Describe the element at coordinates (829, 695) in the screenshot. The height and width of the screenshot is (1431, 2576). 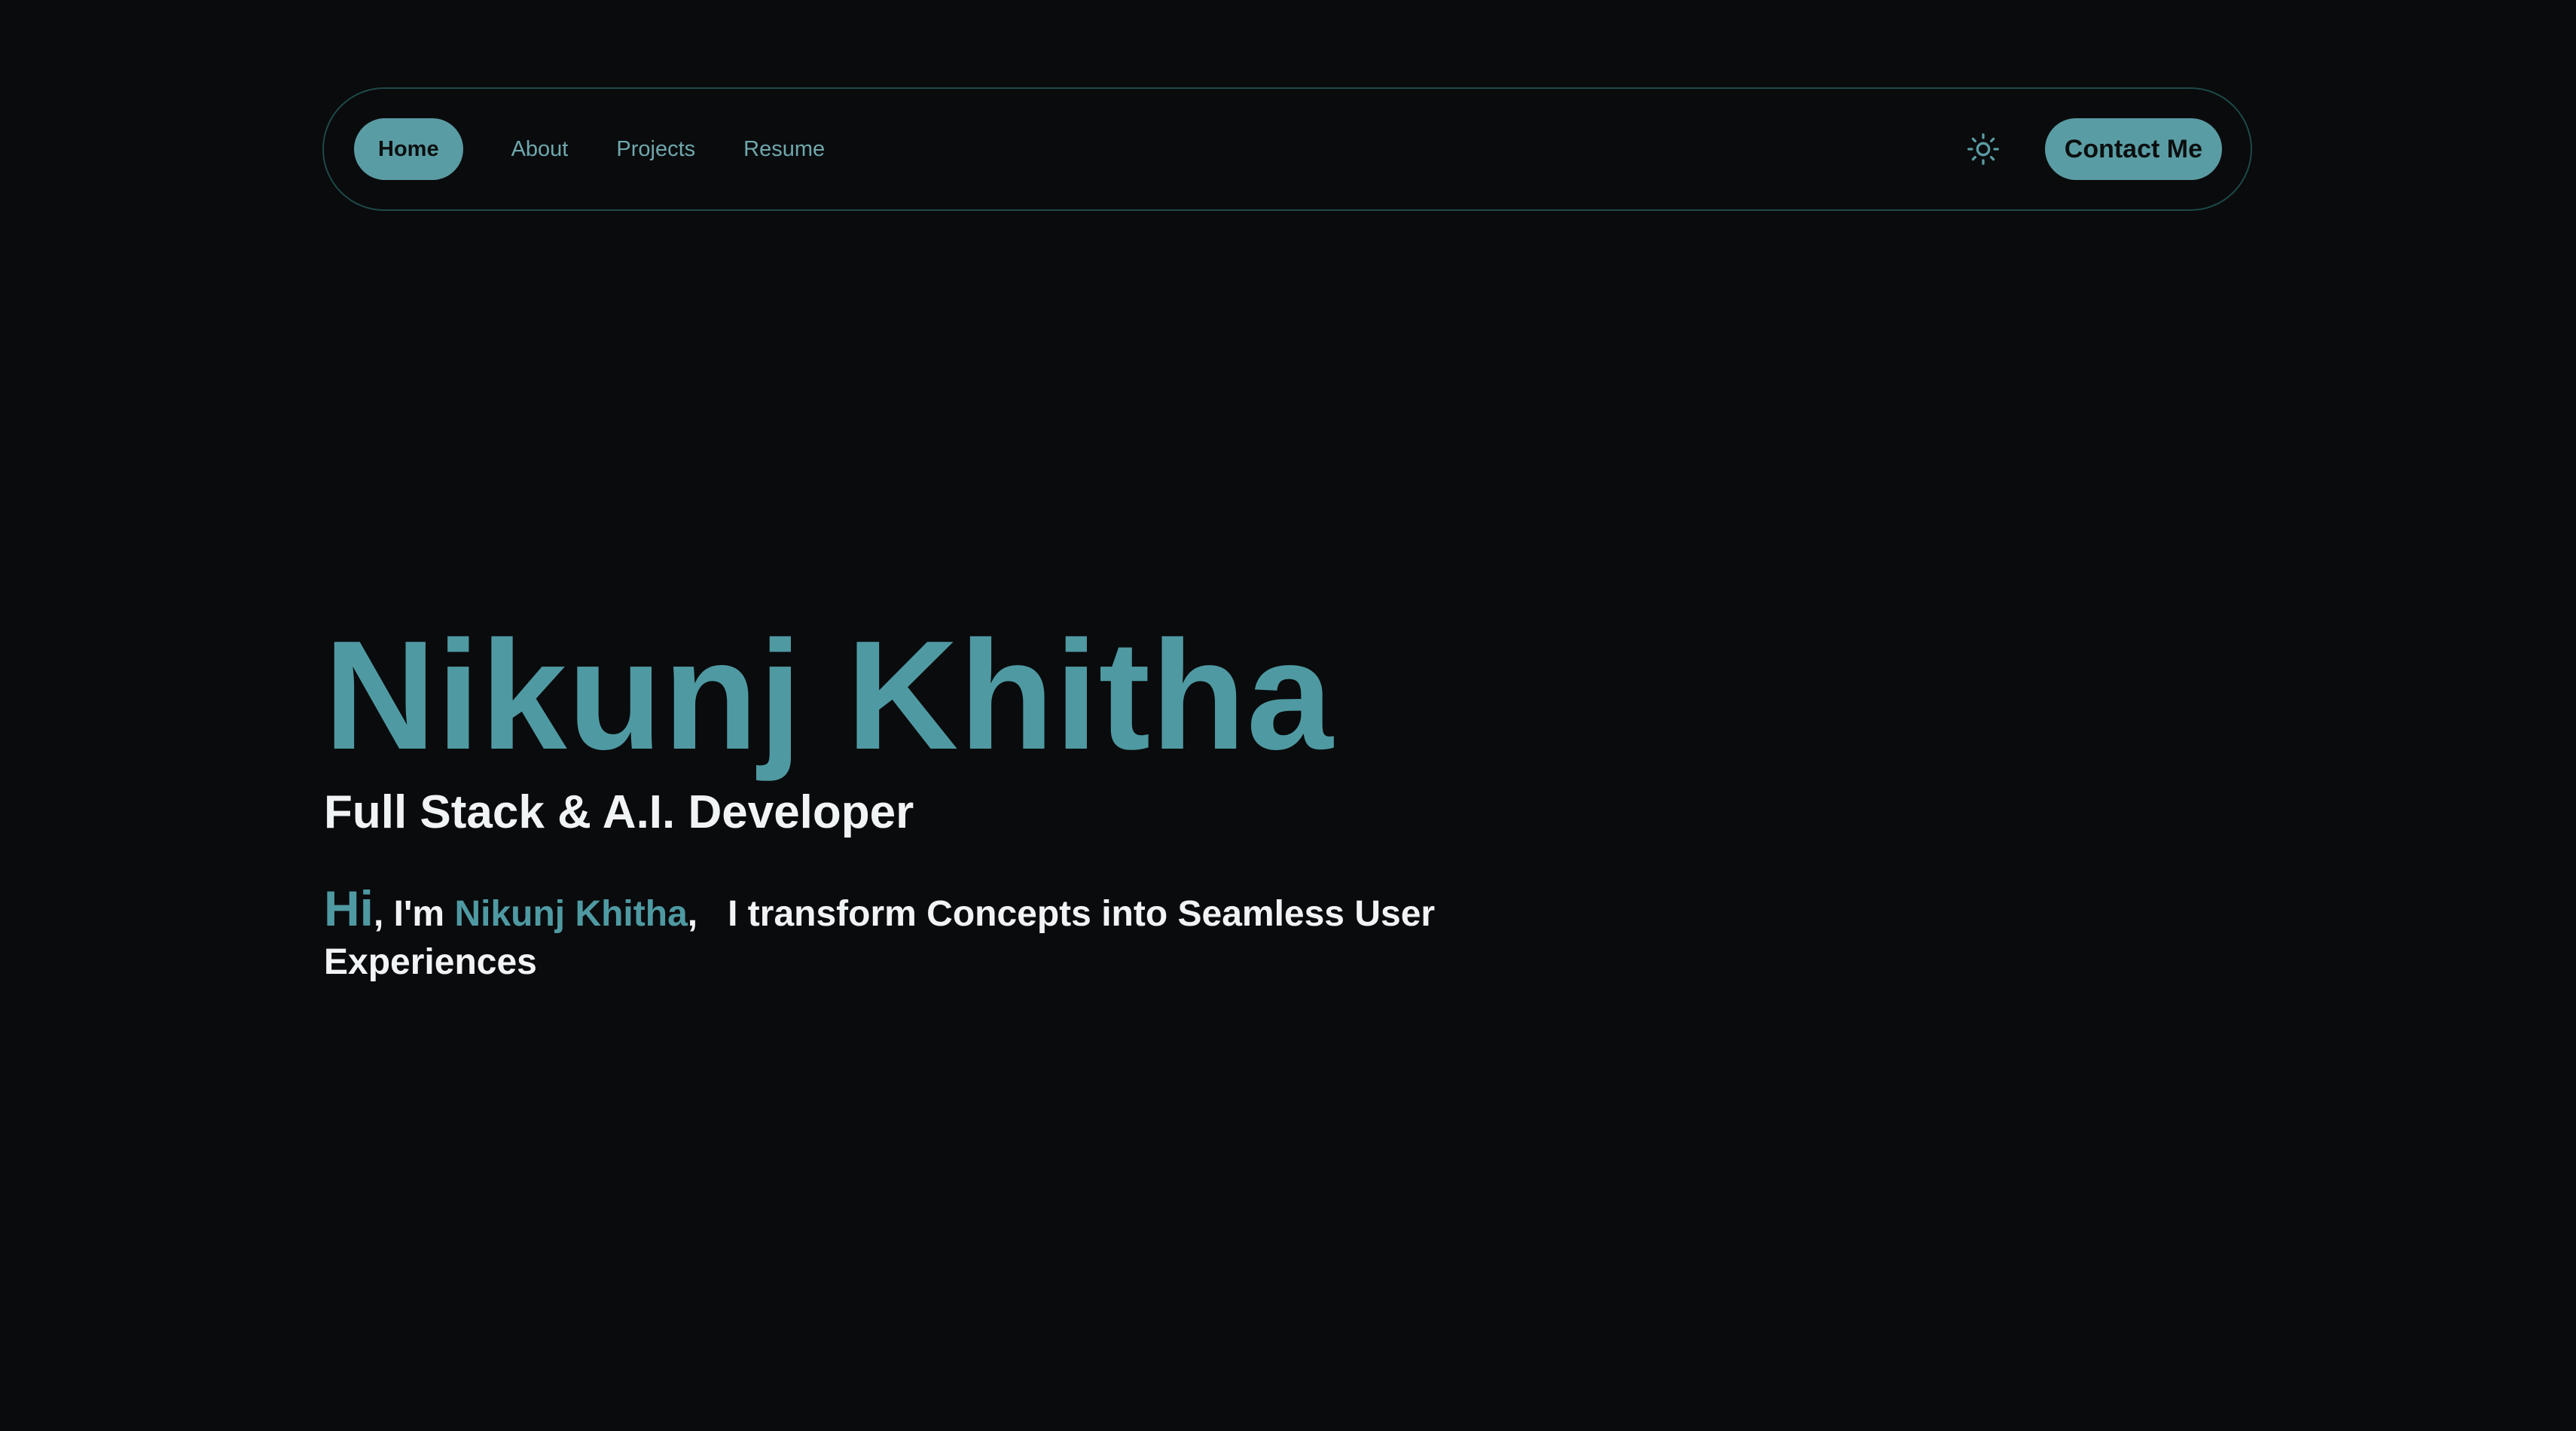
I see `hero-name: Nikunj Khitha` at that location.